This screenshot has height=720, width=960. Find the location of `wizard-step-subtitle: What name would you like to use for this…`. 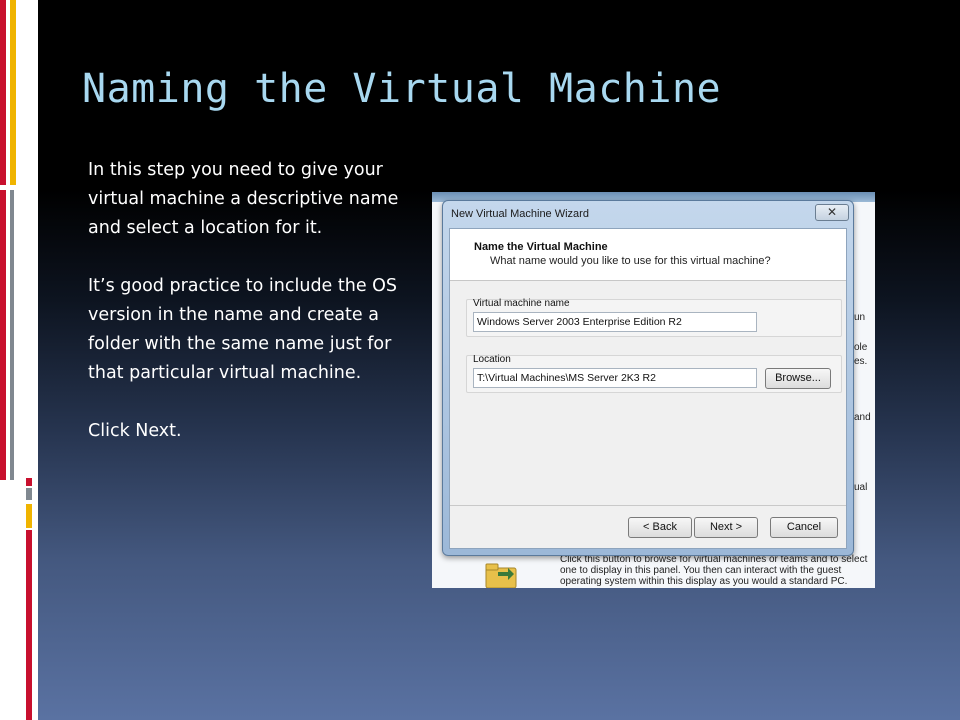

wizard-step-subtitle: What name would you like to use for this… is located at coordinates (630, 261).